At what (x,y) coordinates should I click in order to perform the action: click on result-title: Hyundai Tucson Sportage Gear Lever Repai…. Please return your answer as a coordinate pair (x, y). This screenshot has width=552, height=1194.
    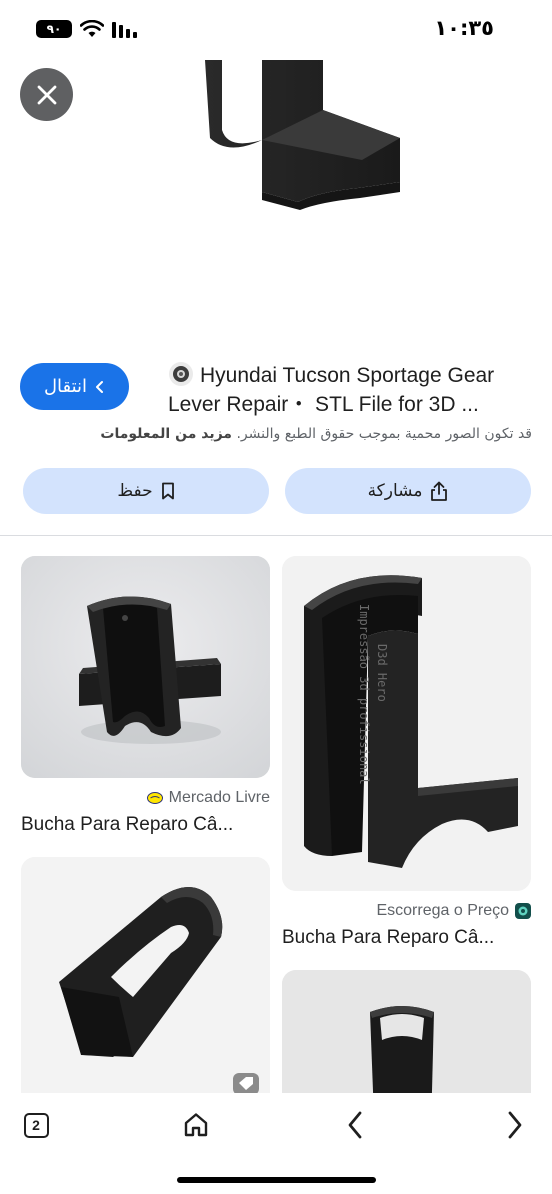
    Looking at the image, I should click on (350, 390).